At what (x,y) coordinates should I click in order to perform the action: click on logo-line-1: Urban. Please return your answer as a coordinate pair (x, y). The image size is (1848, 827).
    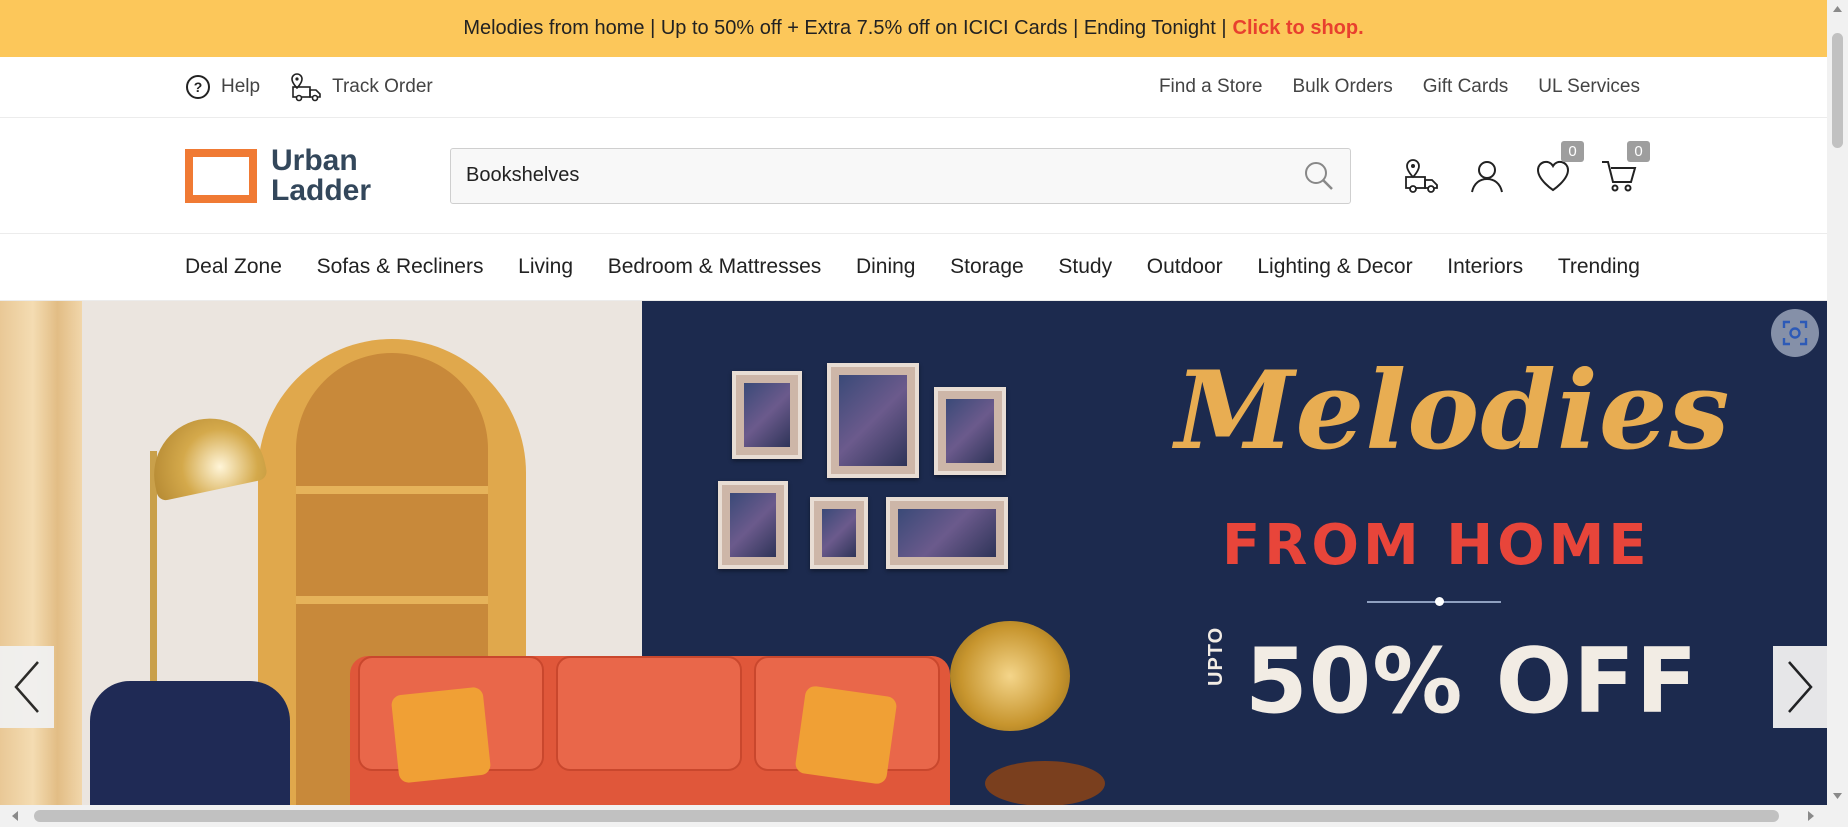
    Looking at the image, I should click on (314, 160).